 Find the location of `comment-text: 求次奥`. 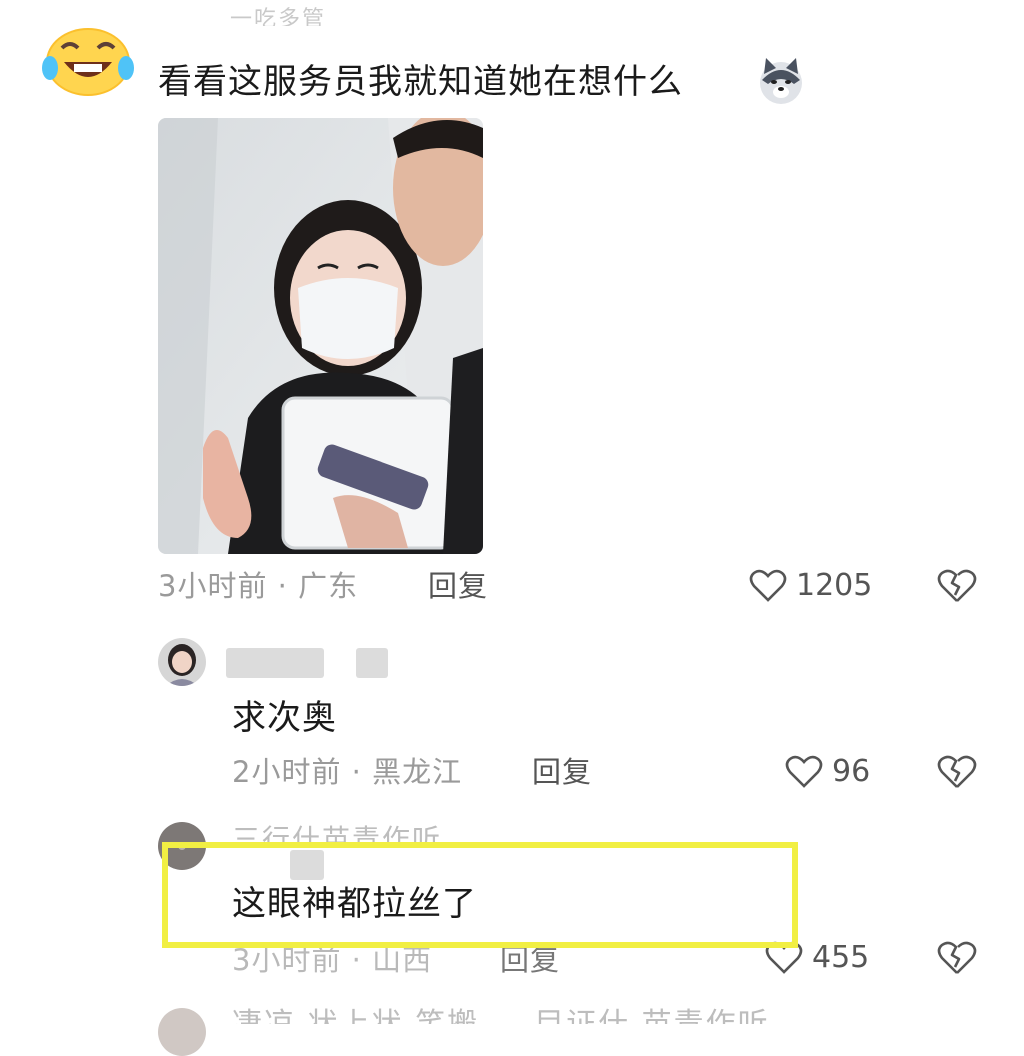

comment-text: 求次奥 is located at coordinates (284, 718).